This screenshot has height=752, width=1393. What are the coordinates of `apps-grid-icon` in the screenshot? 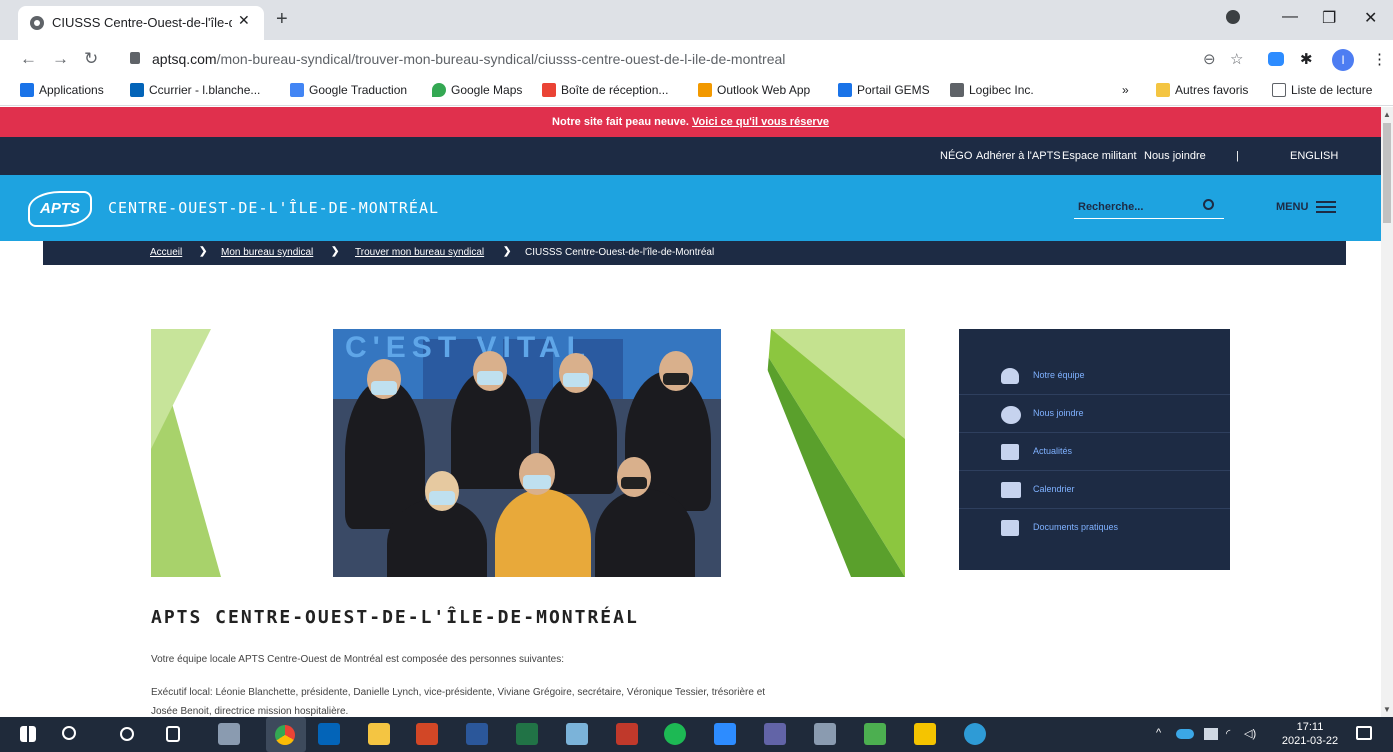 It's located at (27, 90).